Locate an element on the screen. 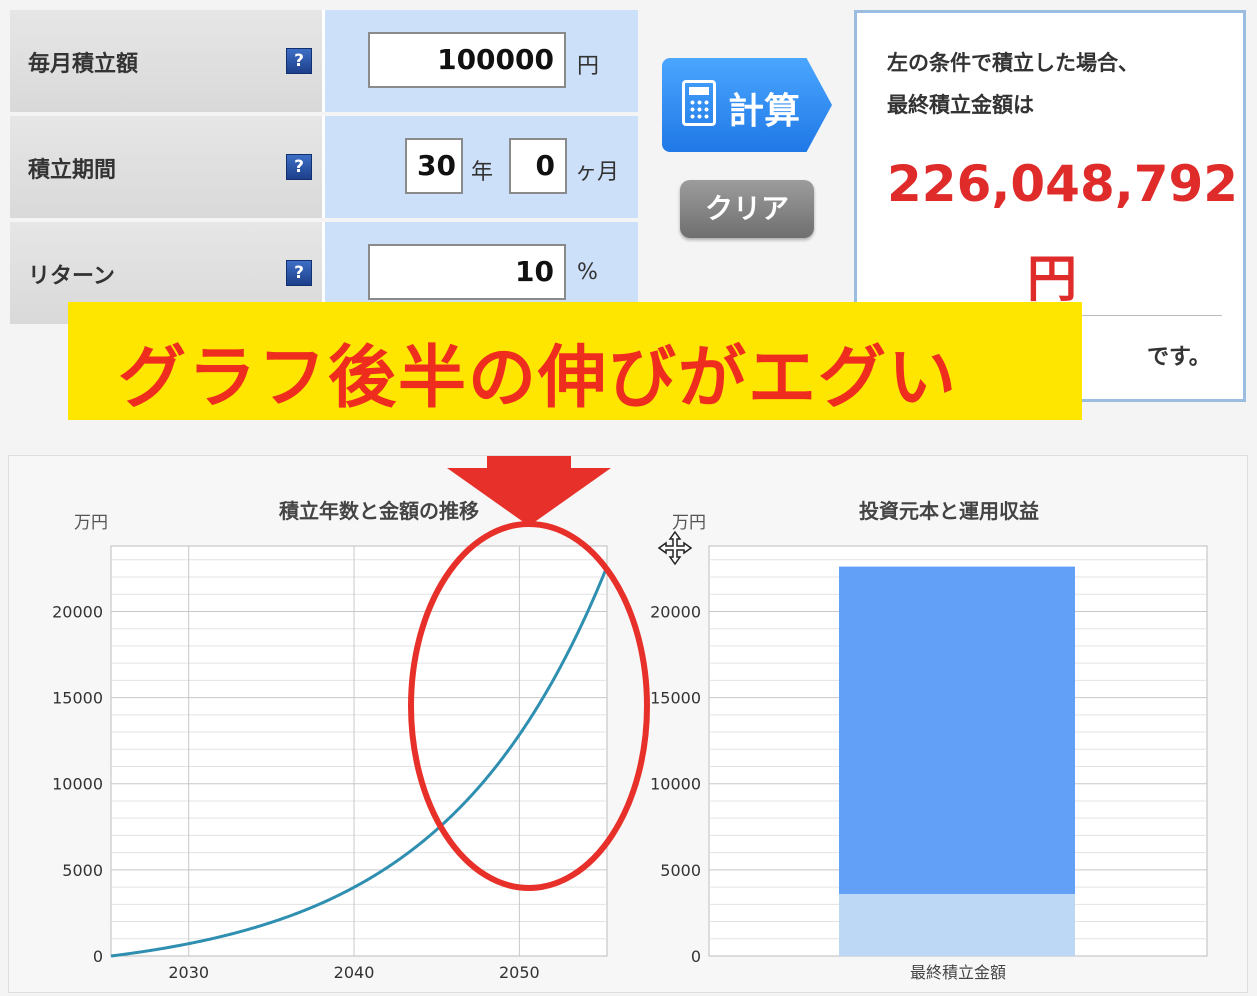 The width and height of the screenshot is (1257, 996). line-chart-y-tick-label: 0 is located at coordinates (98, 956).